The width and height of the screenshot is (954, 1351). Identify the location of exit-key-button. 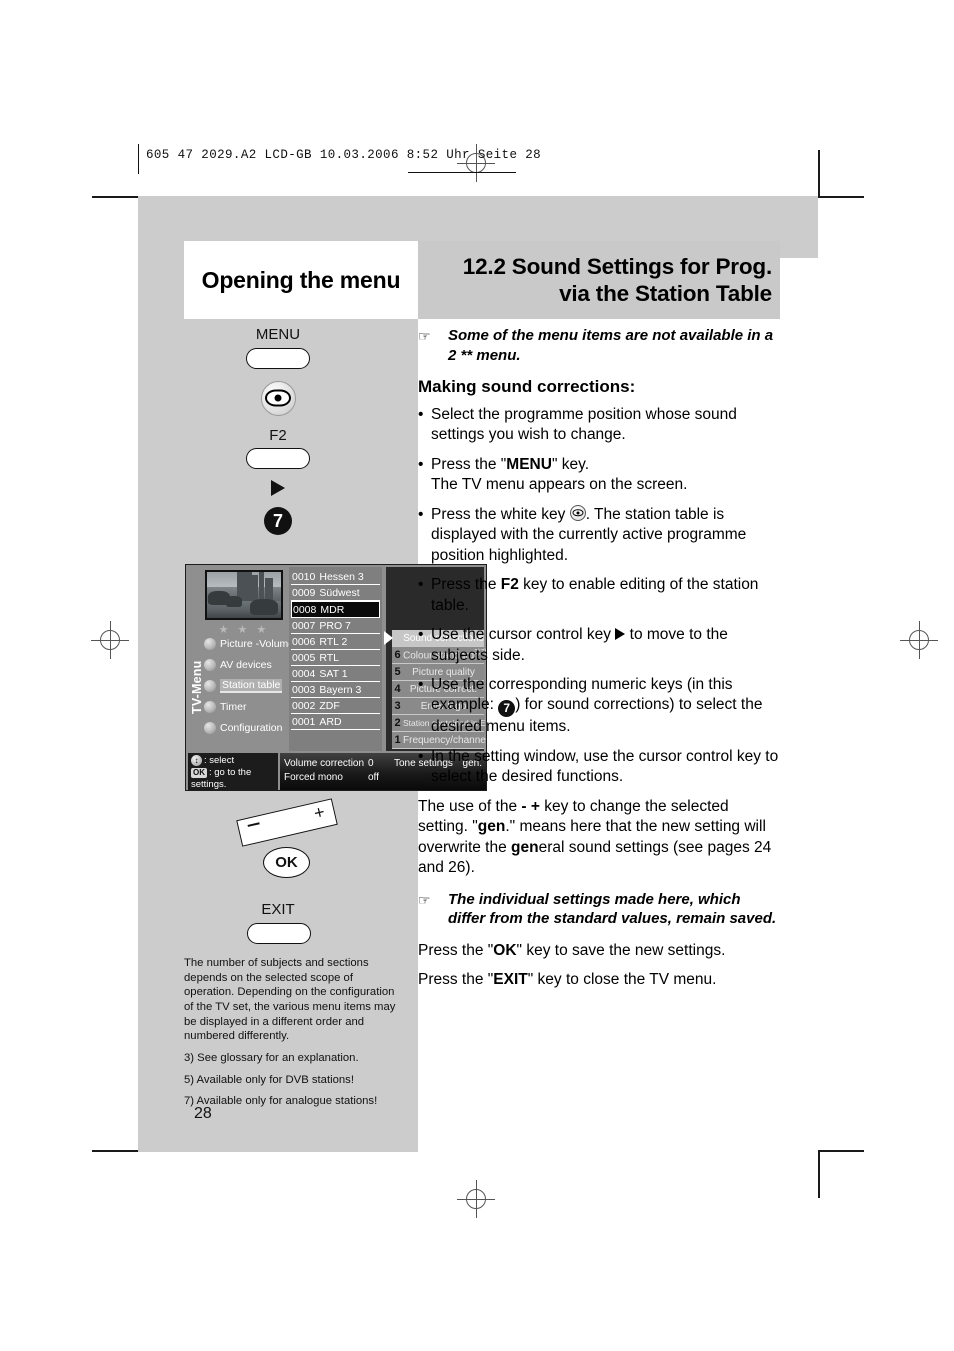
(279, 933).